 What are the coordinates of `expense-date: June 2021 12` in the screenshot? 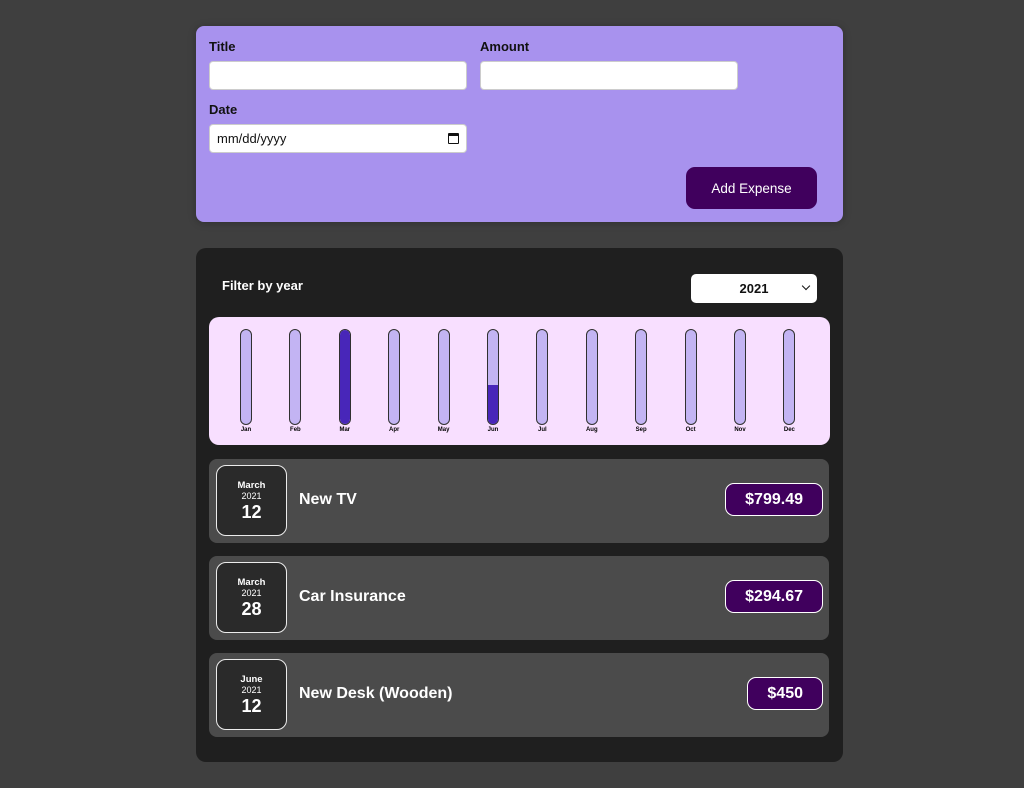 It's located at (251, 694).